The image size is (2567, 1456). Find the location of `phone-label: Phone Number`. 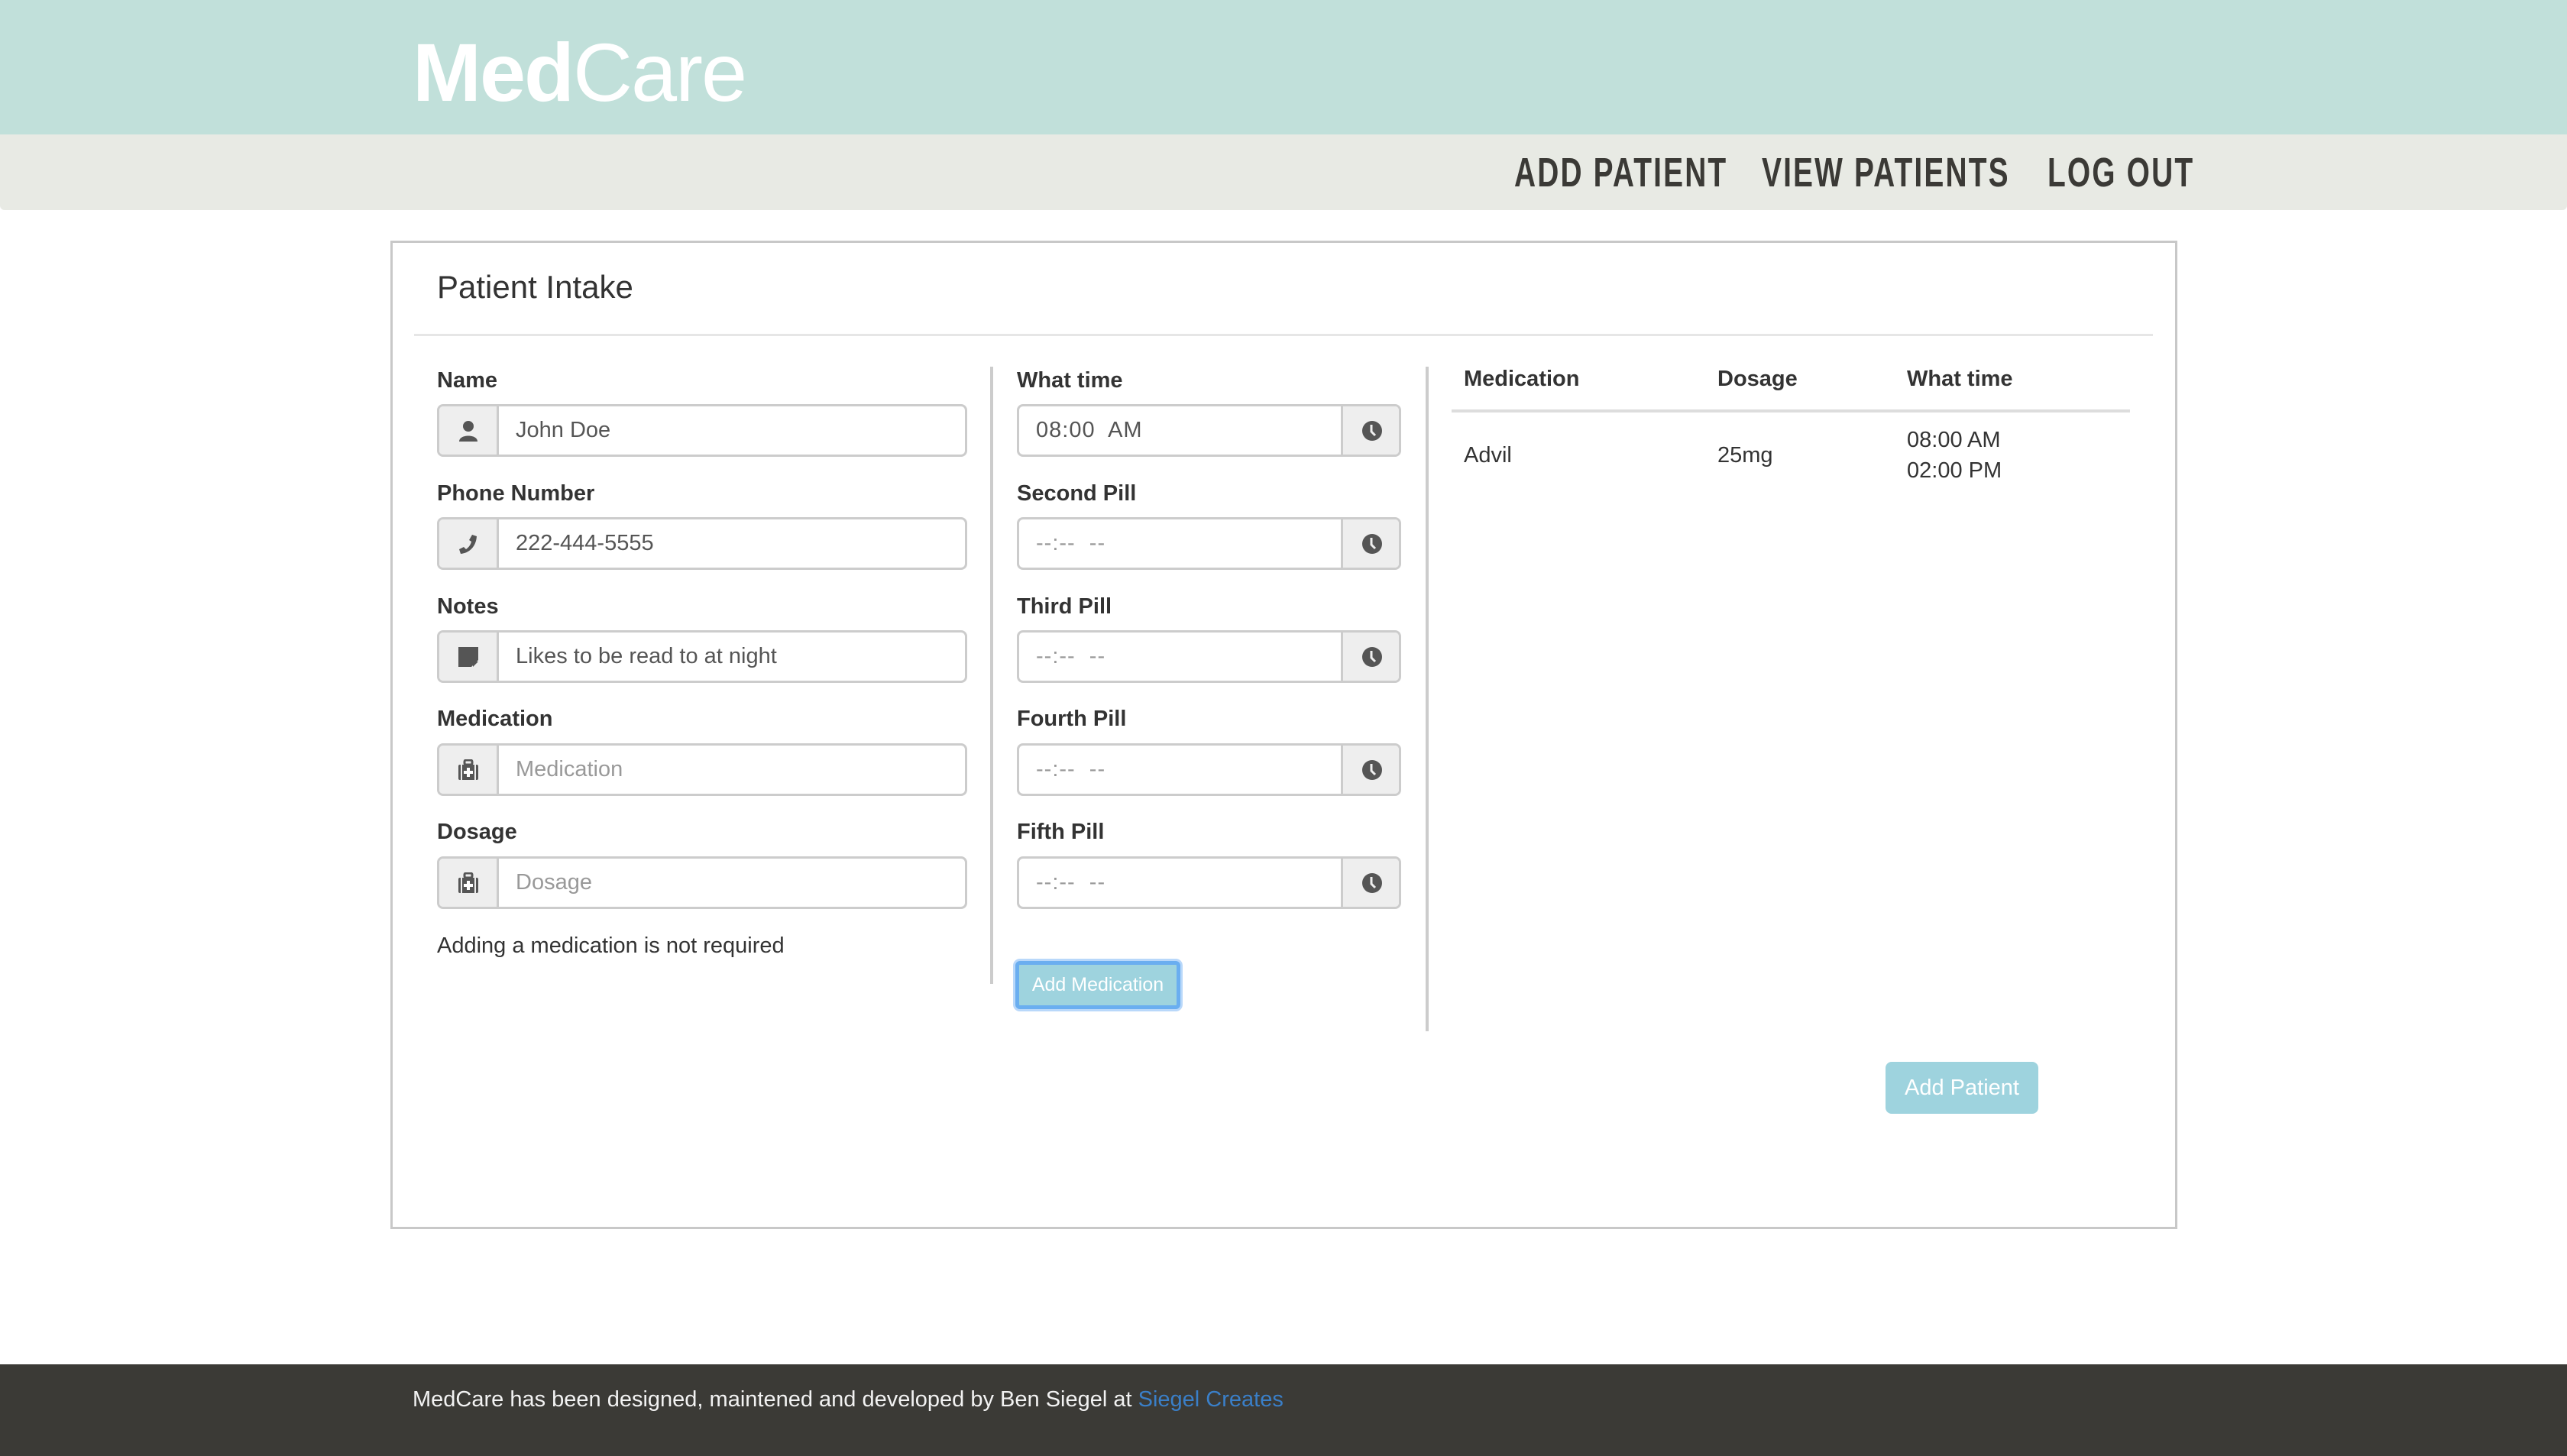

phone-label: Phone Number is located at coordinates (516, 493).